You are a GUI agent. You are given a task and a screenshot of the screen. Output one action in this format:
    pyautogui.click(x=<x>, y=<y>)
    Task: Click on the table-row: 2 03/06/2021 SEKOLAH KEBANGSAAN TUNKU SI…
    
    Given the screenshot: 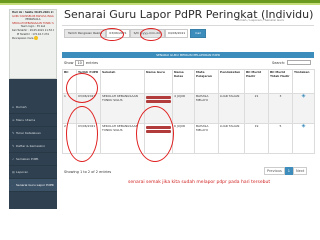 What is the action you would take?
    pyautogui.click(x=188, y=138)
    